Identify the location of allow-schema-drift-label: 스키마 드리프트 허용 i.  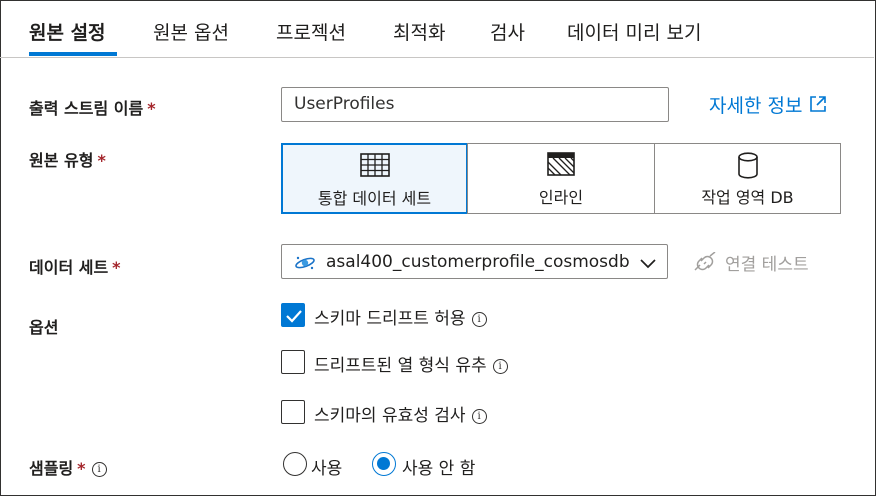
(400, 316).